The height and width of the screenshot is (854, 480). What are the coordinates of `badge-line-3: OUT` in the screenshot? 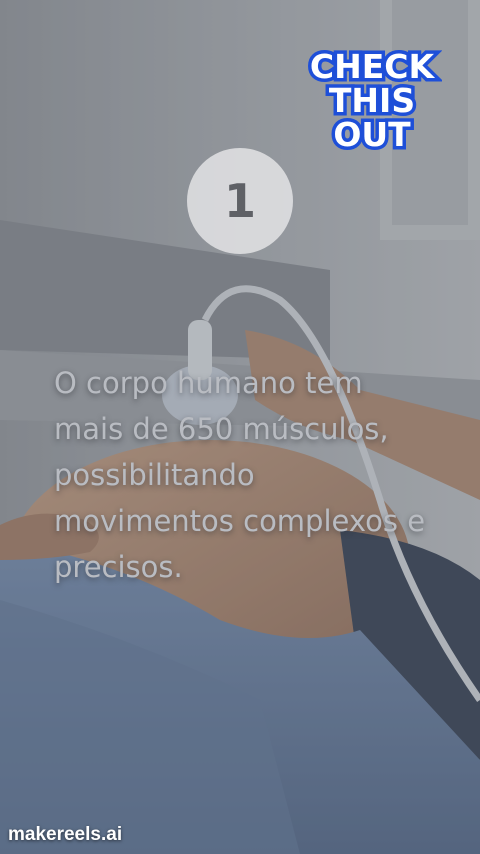 It's located at (372, 133).